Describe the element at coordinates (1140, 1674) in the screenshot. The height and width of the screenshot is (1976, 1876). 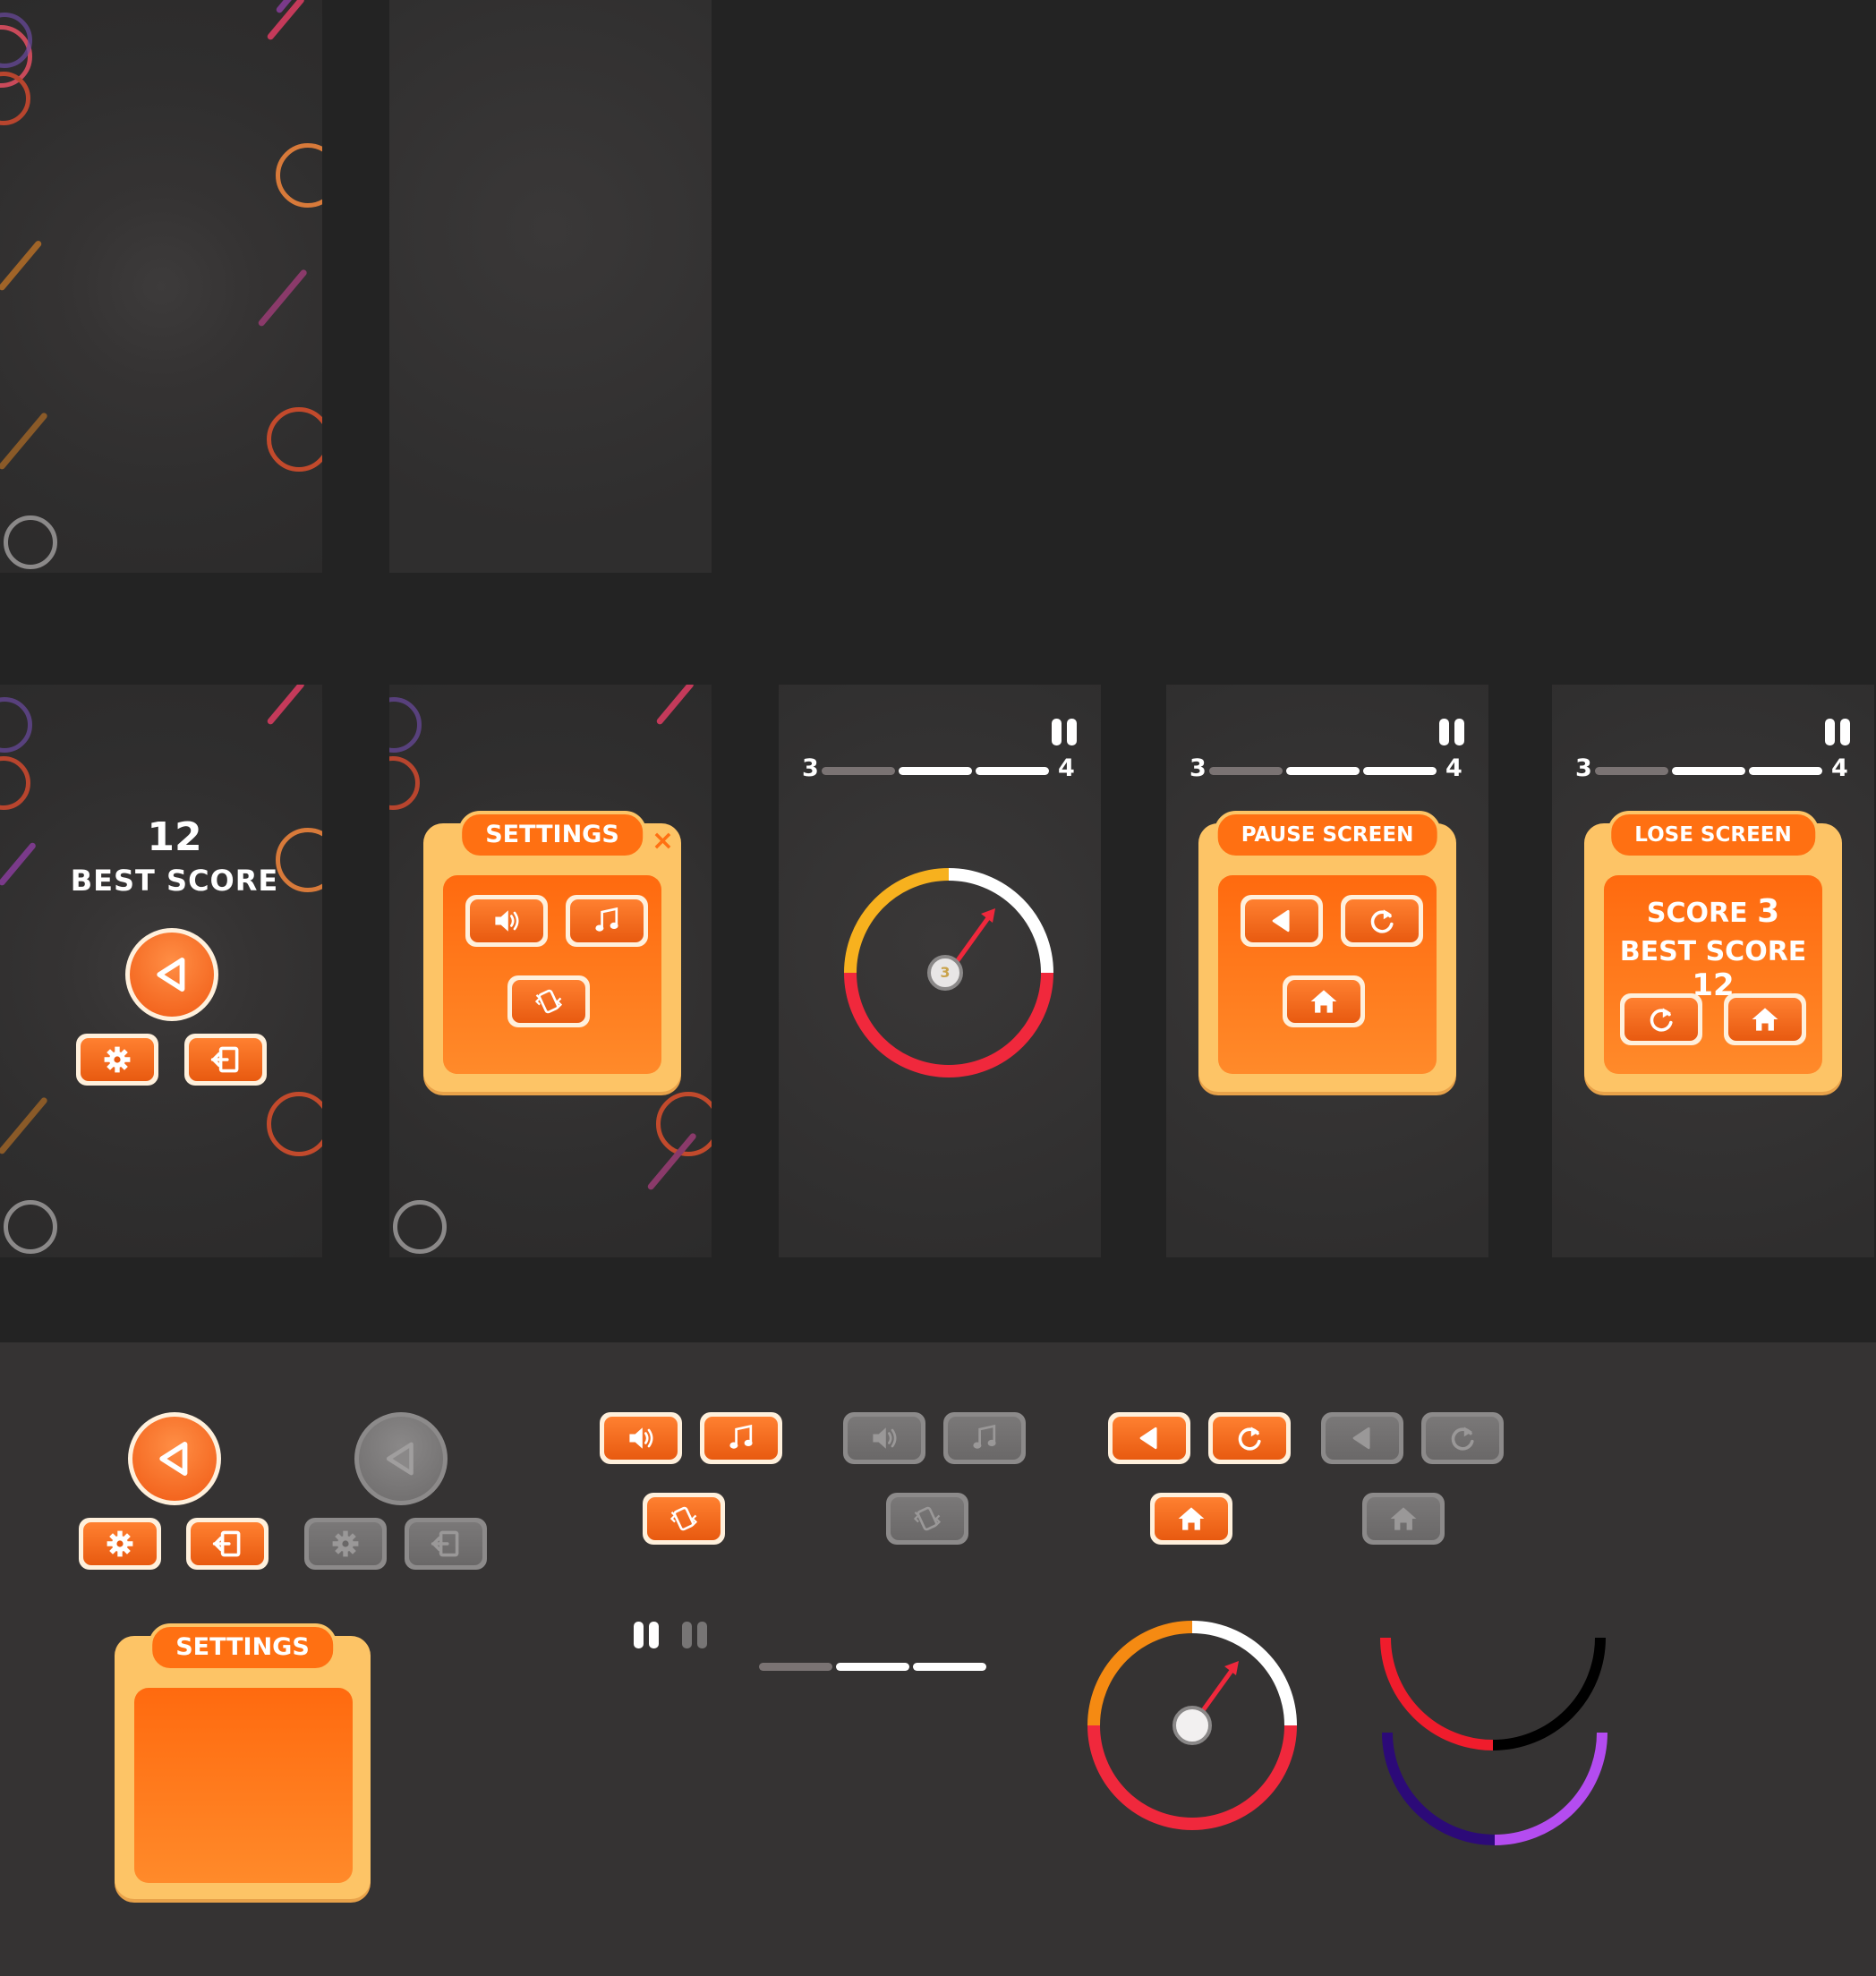
I see `dial-segment-orange` at that location.